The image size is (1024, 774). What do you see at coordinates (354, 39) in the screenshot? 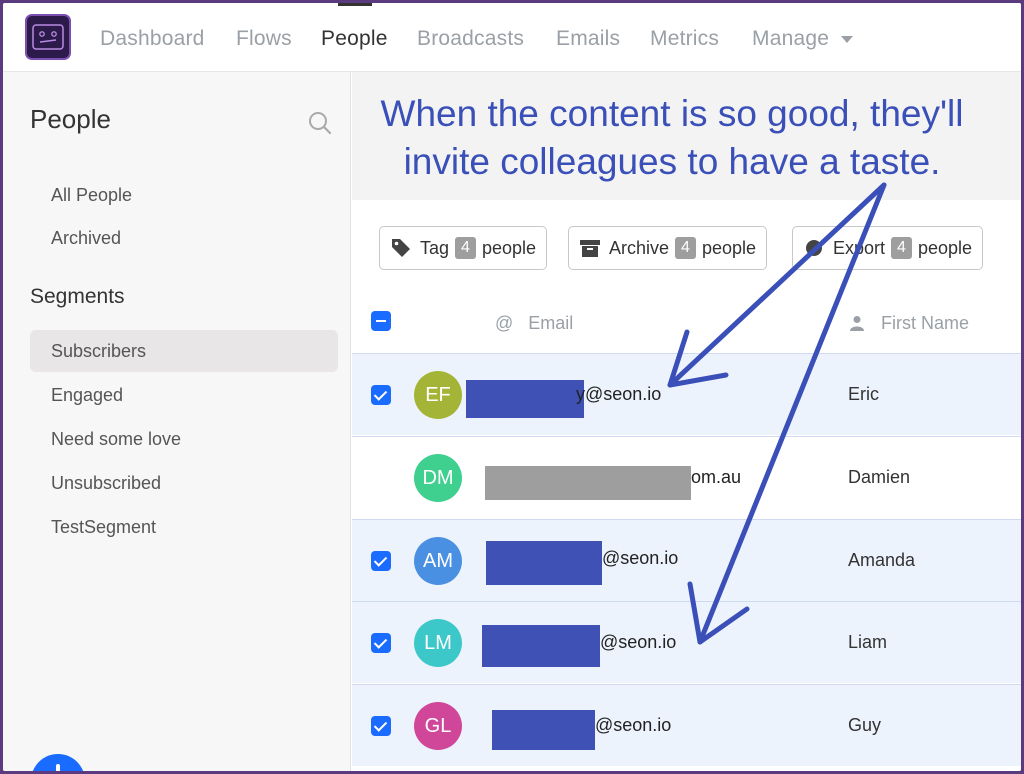
I see `nav-people: People` at bounding box center [354, 39].